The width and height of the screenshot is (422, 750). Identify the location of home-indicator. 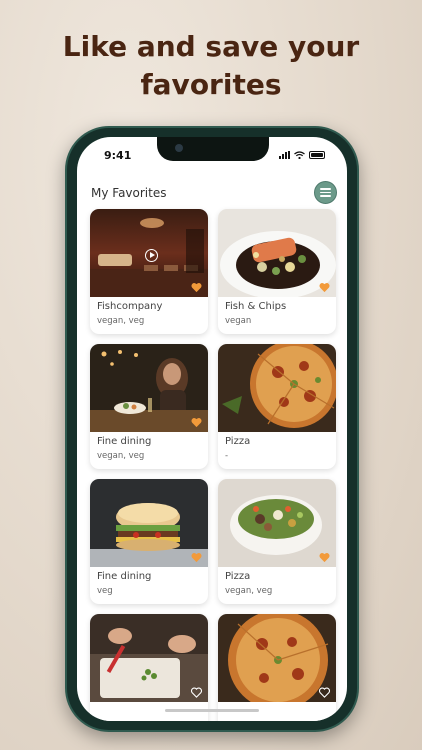
(212, 710).